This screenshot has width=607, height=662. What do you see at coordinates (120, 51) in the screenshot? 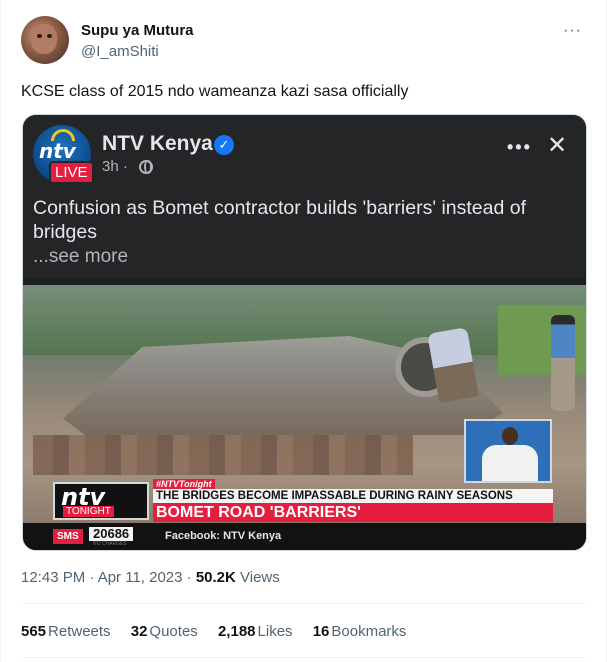
I see `author-handle: @I_amShiti` at bounding box center [120, 51].